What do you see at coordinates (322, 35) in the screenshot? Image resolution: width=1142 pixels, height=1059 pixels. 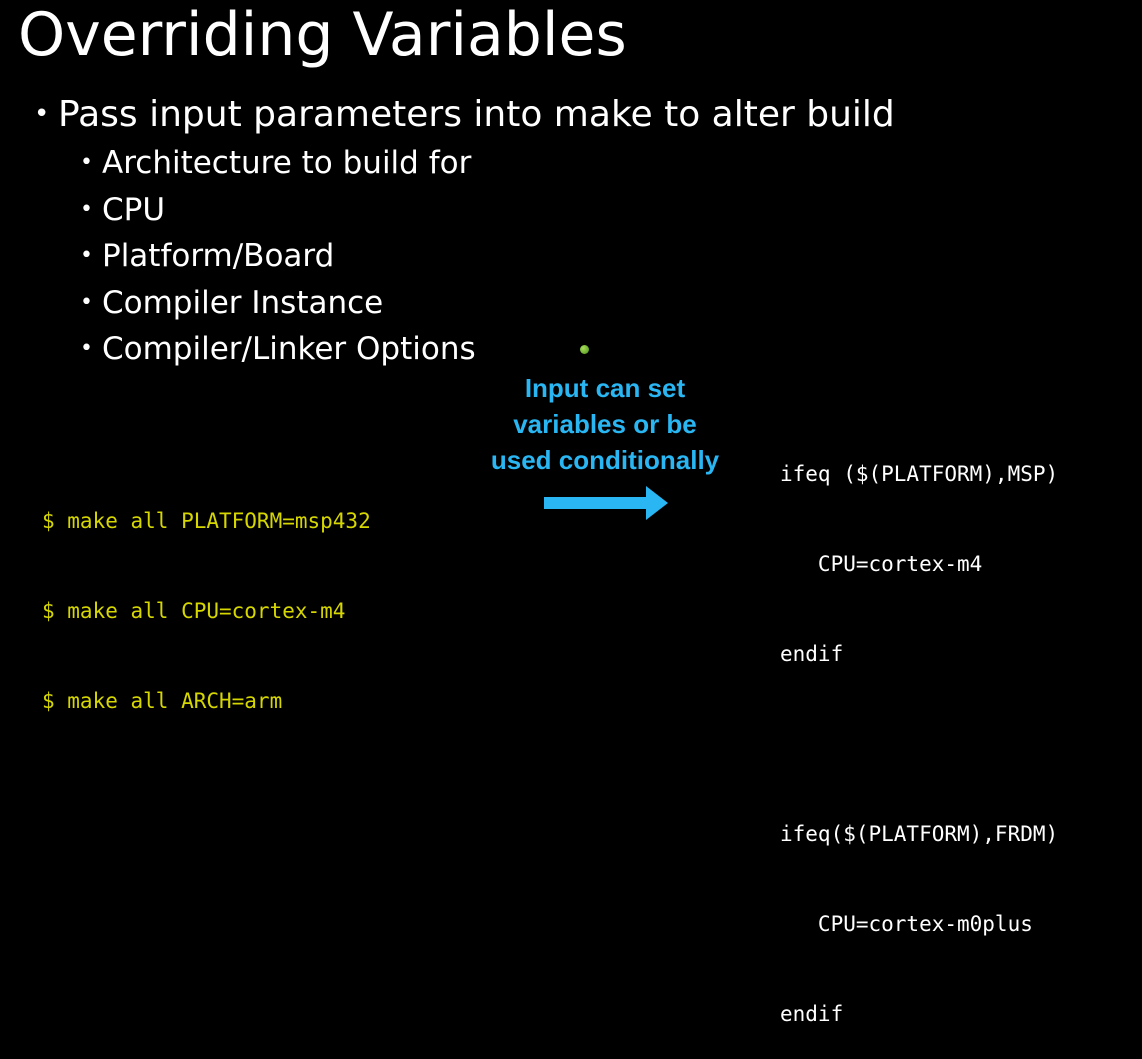 I see `slide-title: Overriding Variables` at bounding box center [322, 35].